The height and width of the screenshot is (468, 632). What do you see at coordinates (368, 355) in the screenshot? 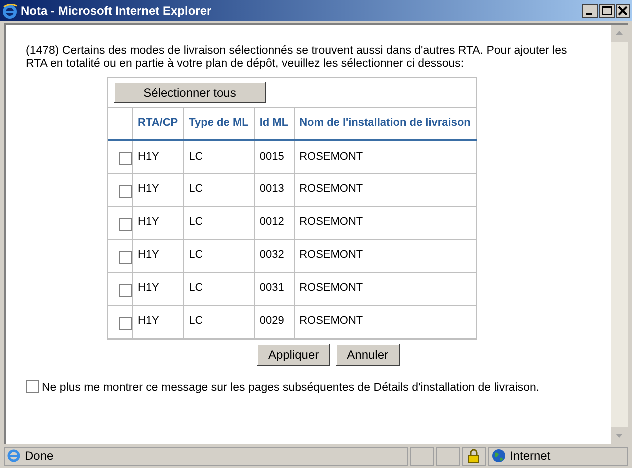
I see `action-button: Annuler` at bounding box center [368, 355].